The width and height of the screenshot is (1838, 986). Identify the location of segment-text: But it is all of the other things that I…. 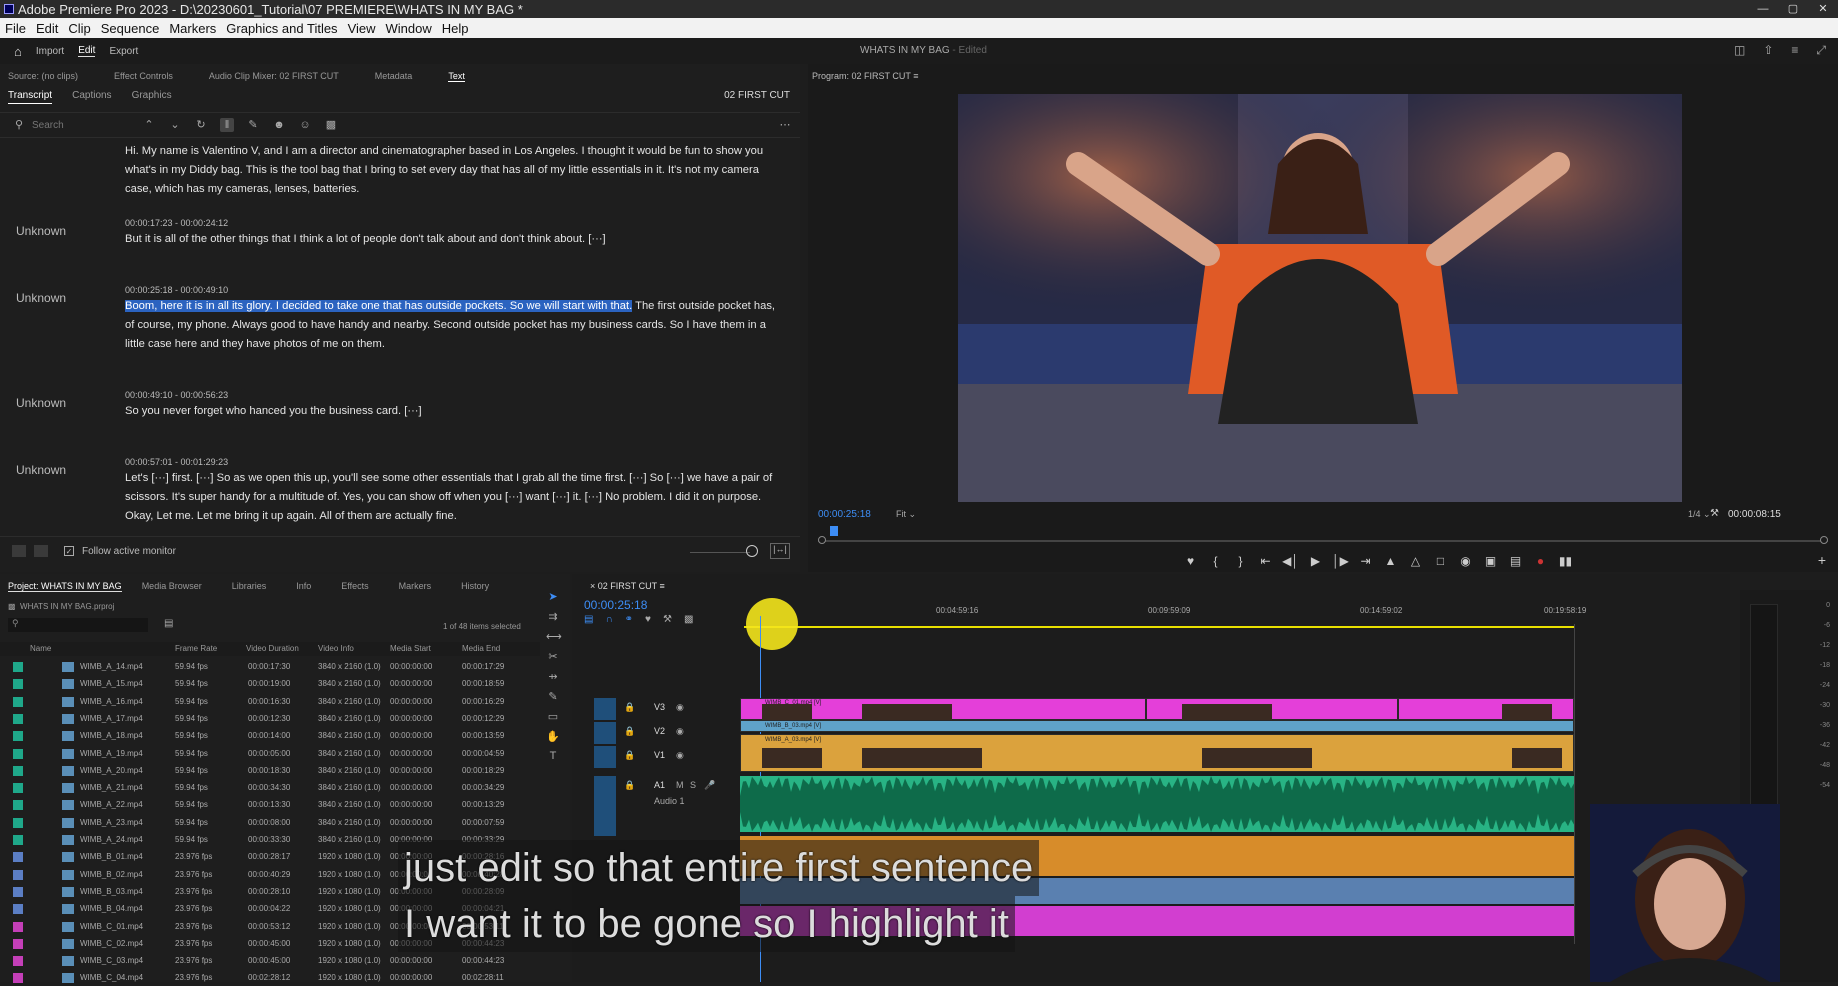
(452, 239).